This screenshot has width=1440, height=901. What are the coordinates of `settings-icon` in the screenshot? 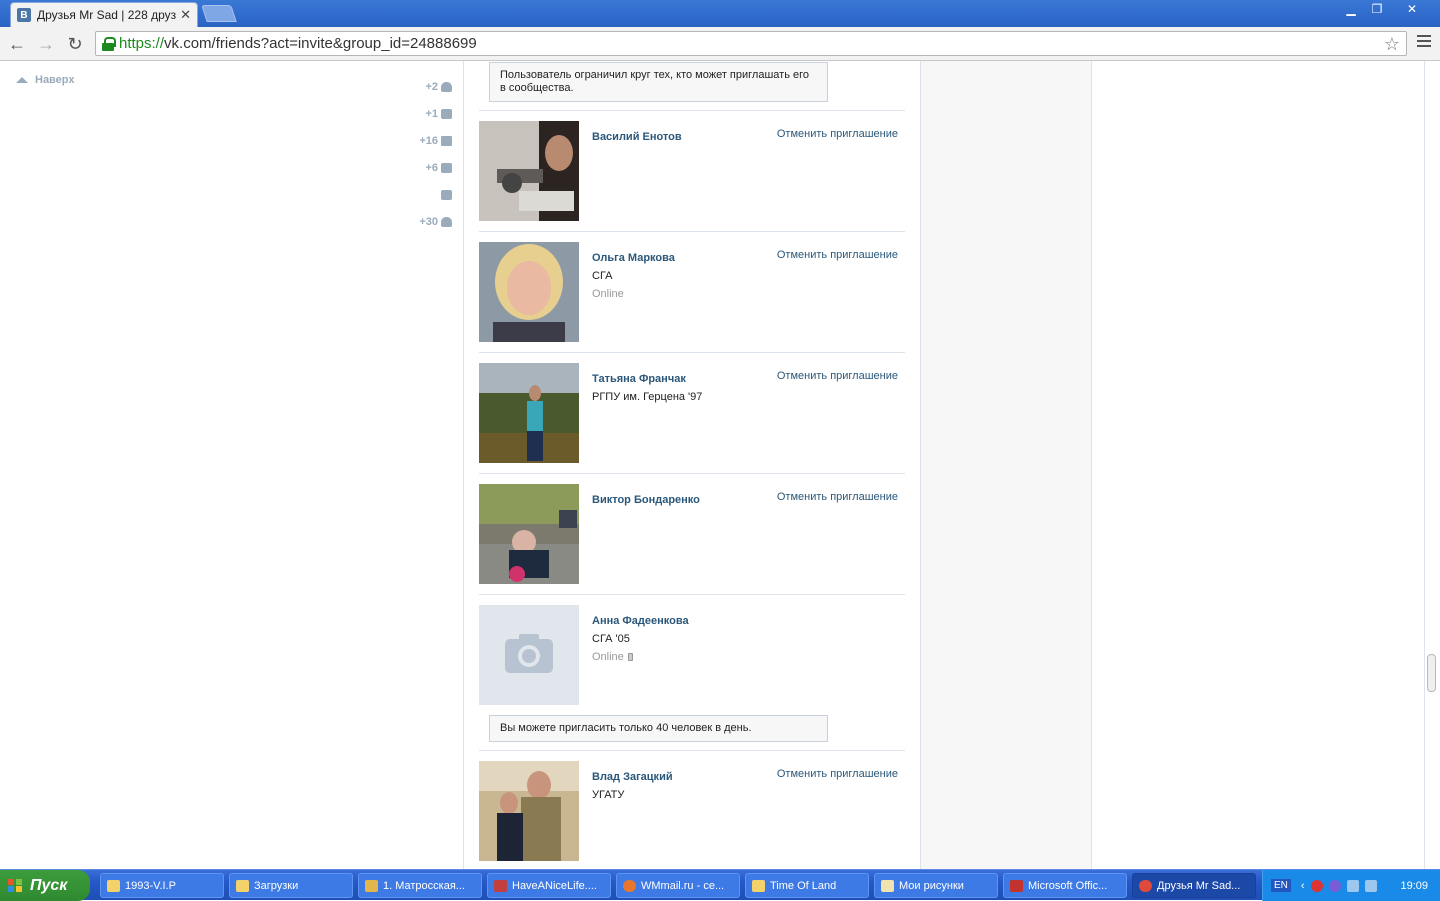 It's located at (446, 221).